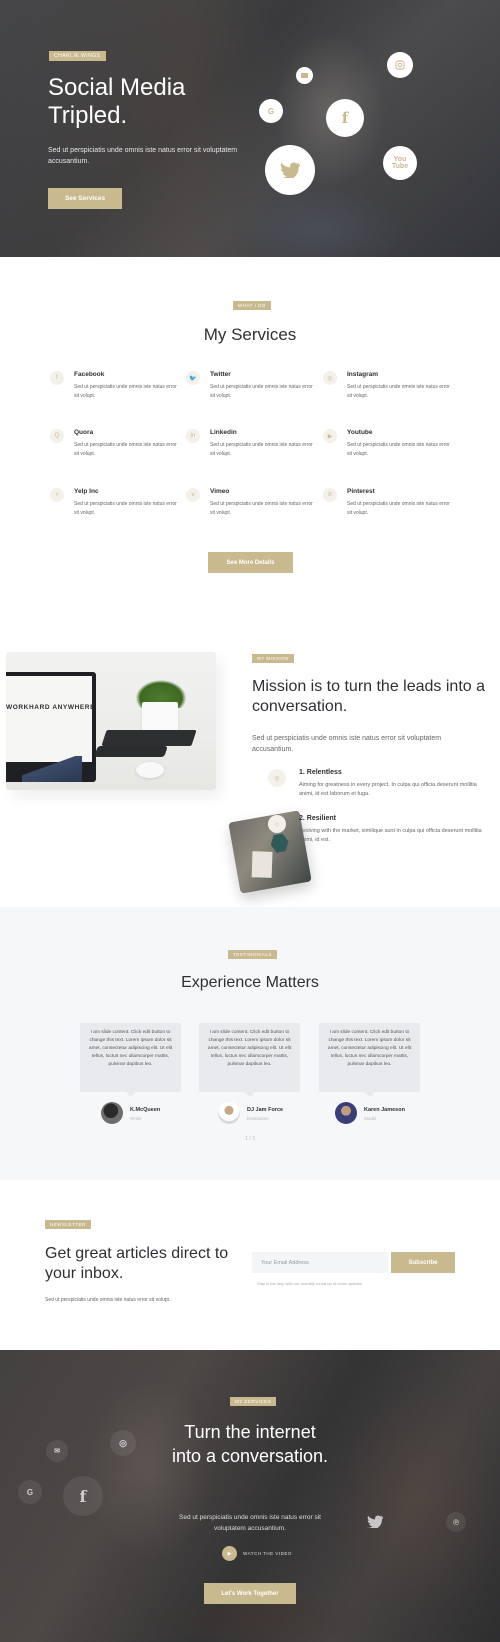 This screenshot has width=500, height=1642. I want to click on notebook-image, so click(149, 738).